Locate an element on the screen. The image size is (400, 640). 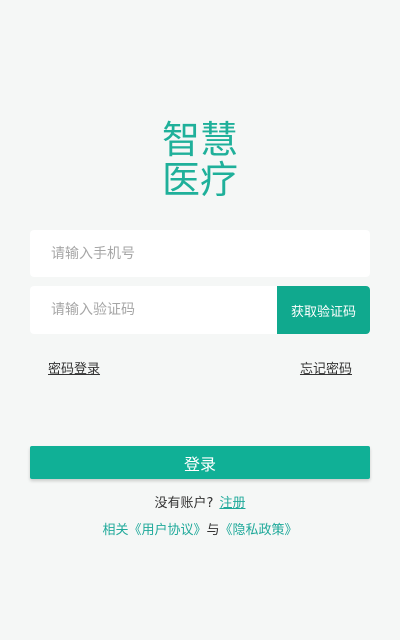
logo-line-2: 医疗 is located at coordinates (199, 180).